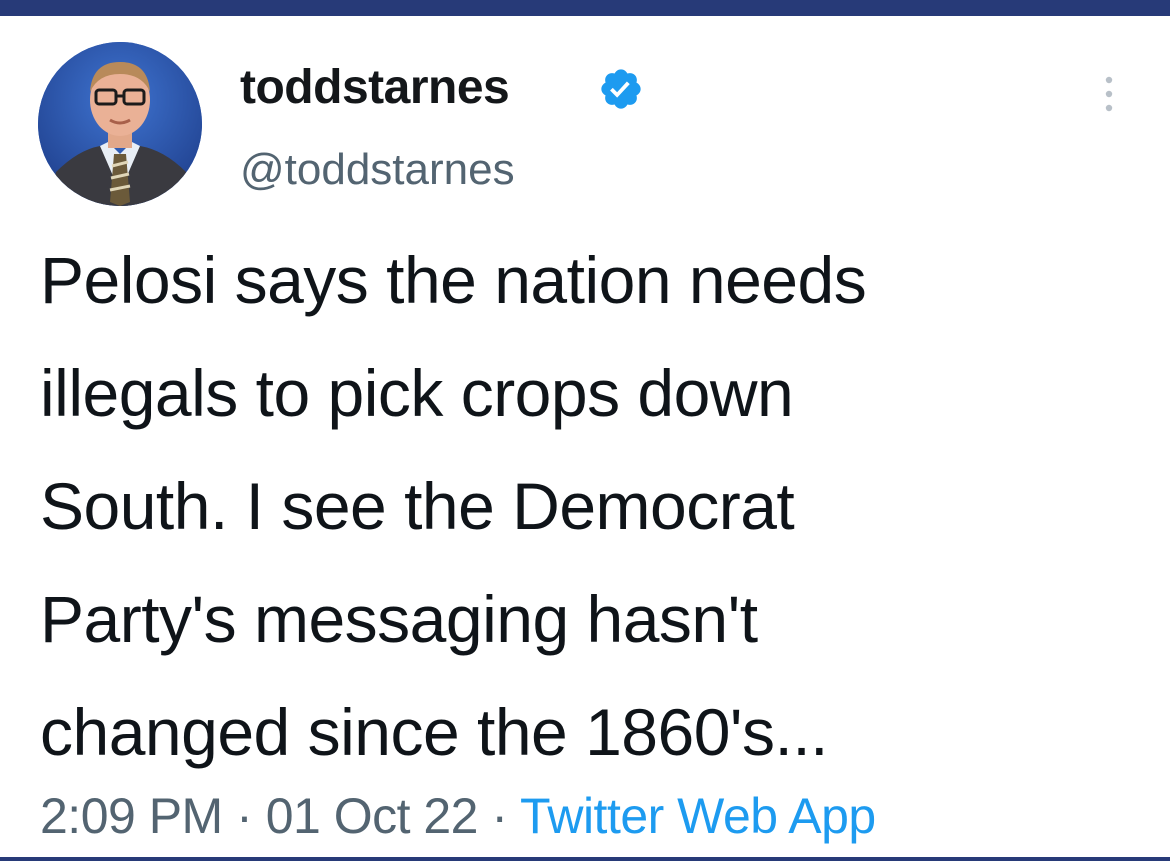  I want to click on tweet-text-line: Pelosi says the nation needs, so click(453, 280).